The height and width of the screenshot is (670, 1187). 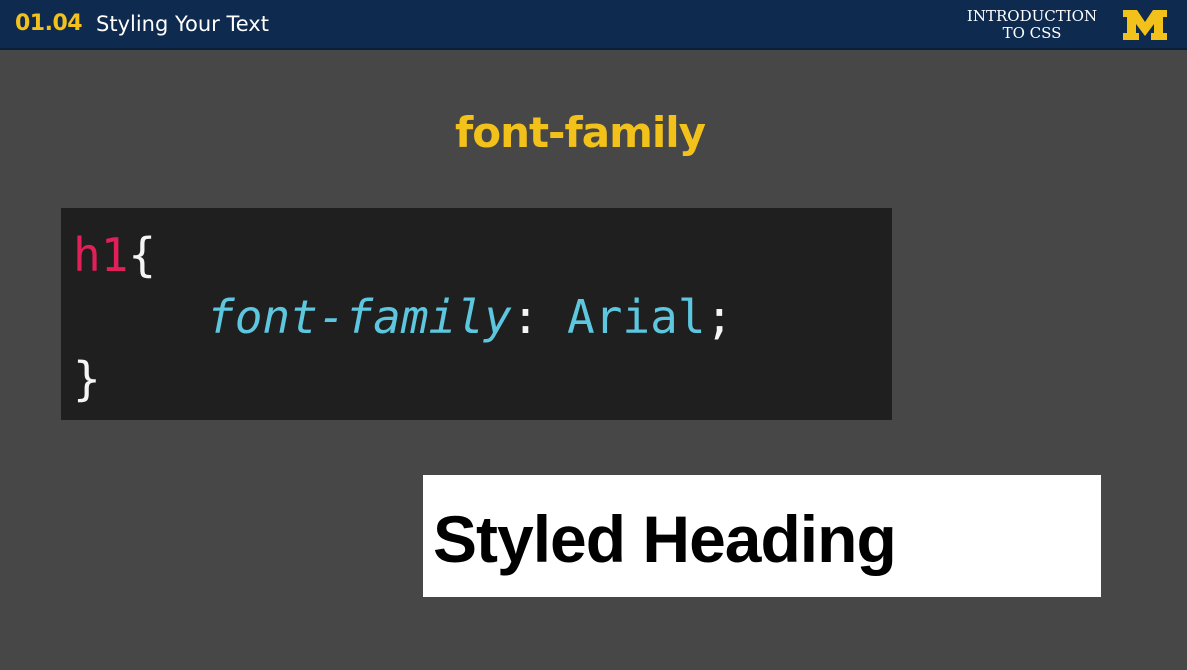 I want to click on course-title: INTRODUCTION TO CSS, so click(x=1032, y=25).